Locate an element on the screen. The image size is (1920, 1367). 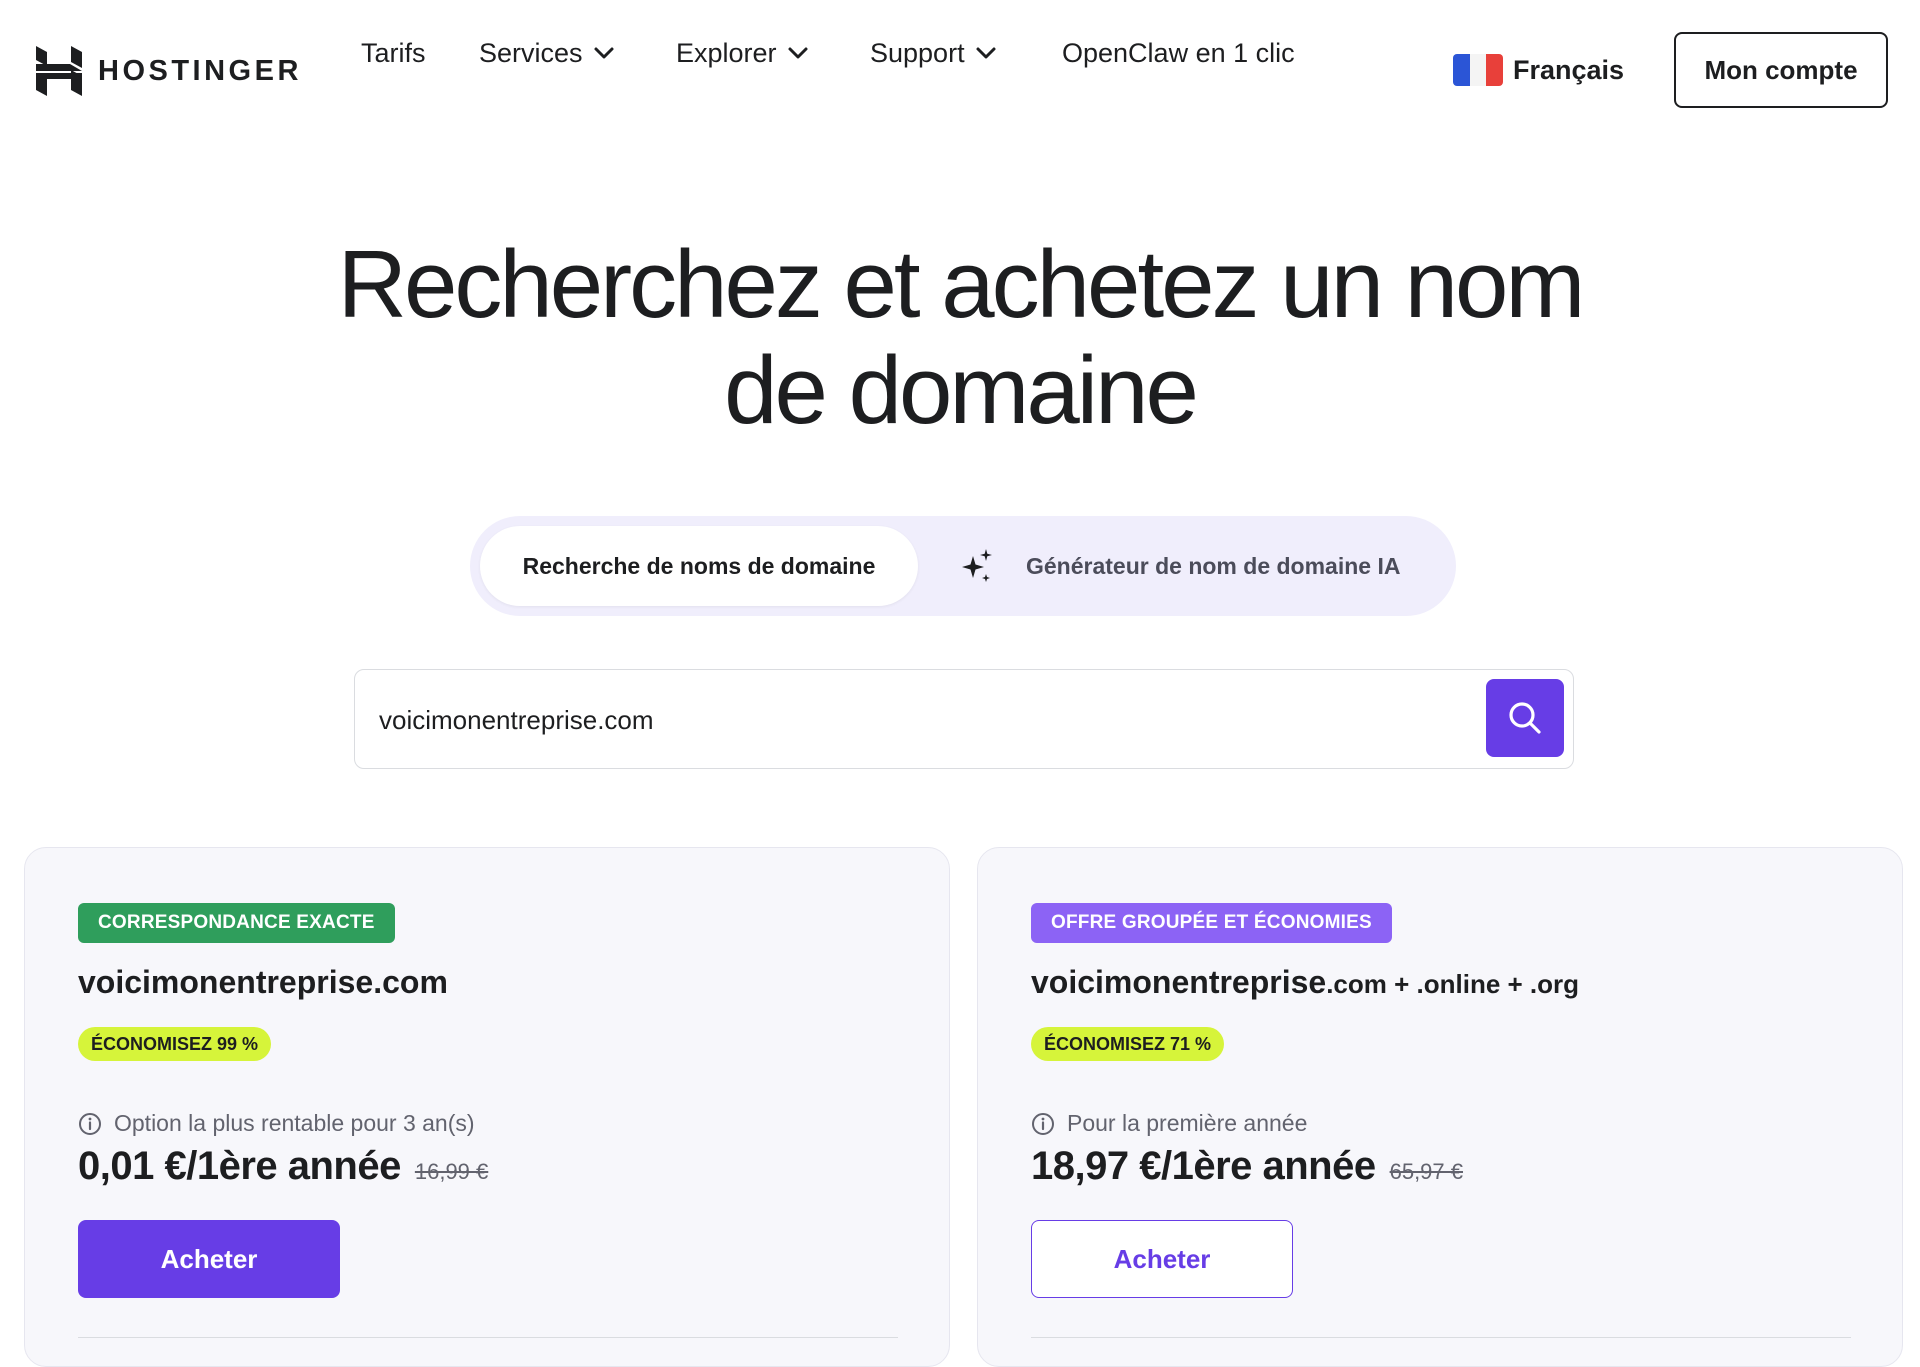
sparkles-icon is located at coordinates (977, 565).